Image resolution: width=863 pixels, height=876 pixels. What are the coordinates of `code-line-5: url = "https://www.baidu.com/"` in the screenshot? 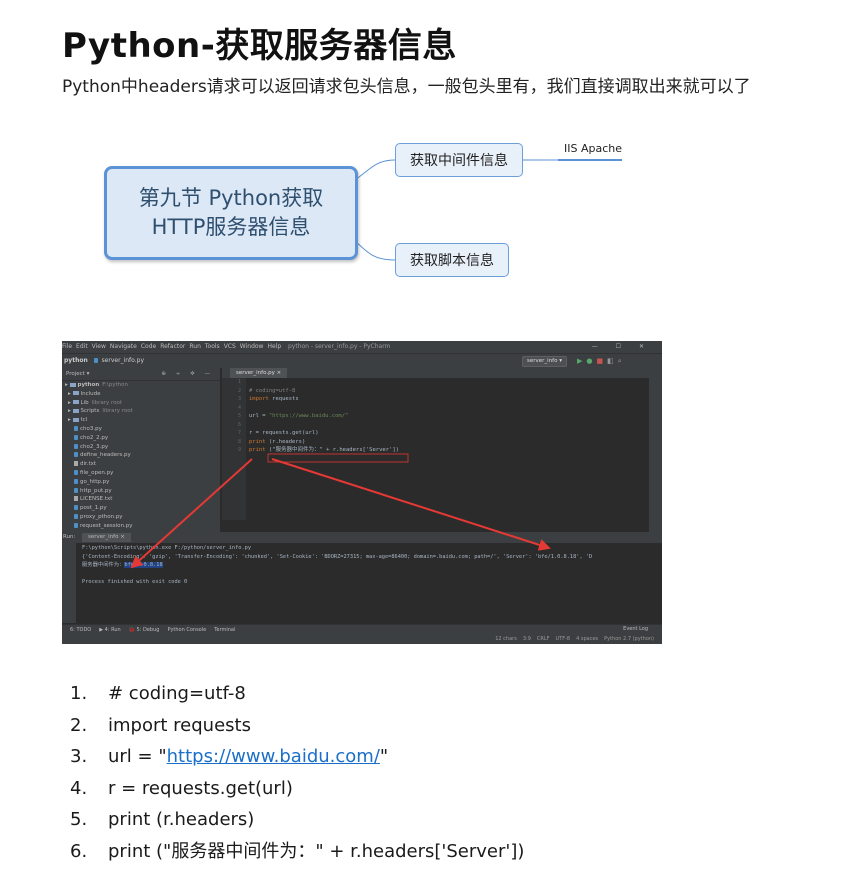 It's located at (299, 416).